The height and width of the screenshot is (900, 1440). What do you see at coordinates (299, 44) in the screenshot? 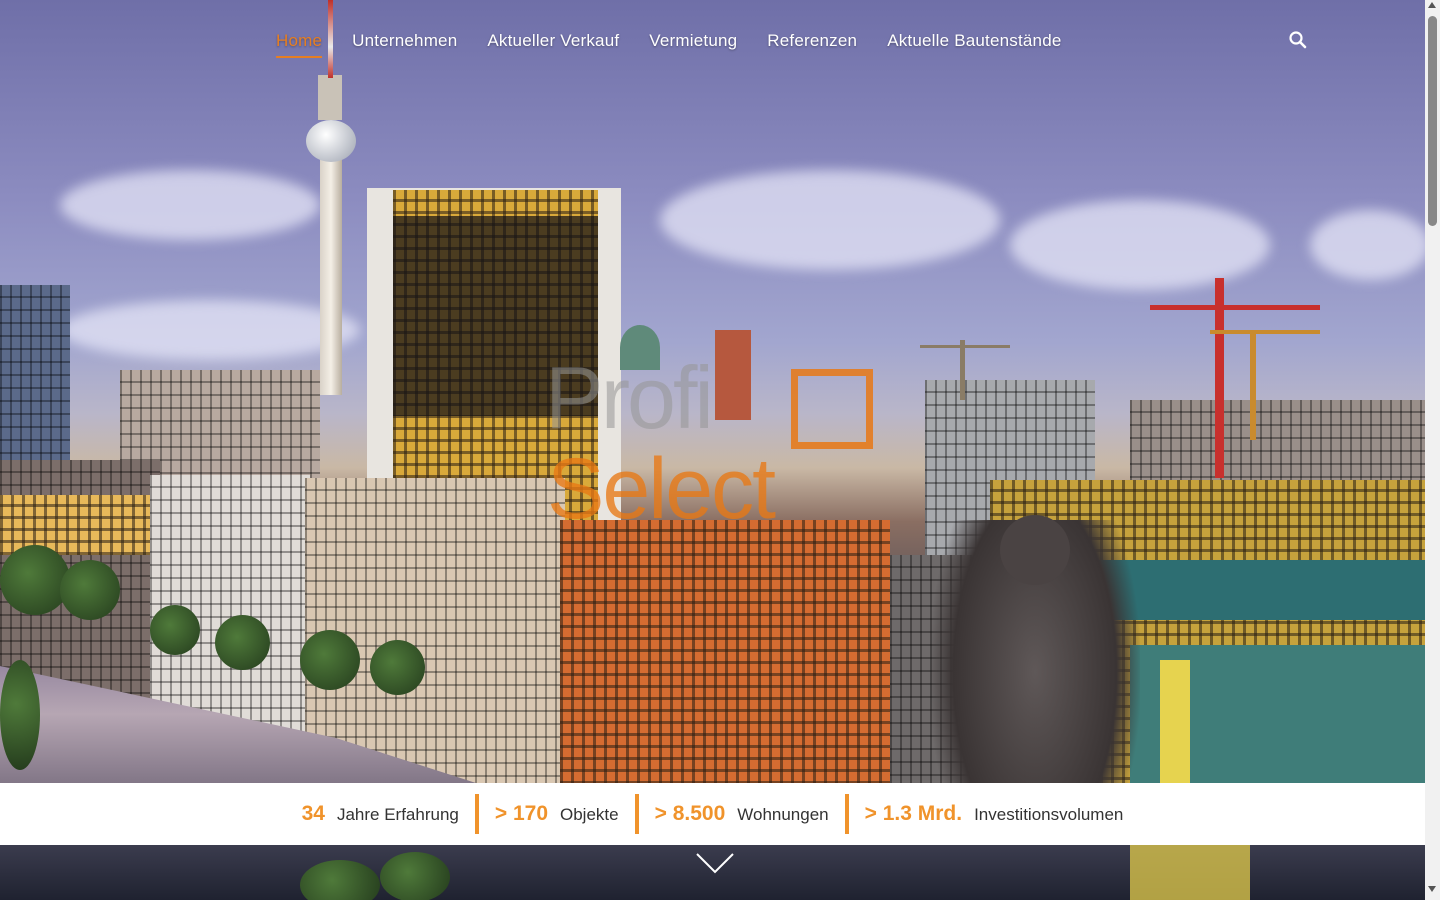
I see `nav-item-home: Home` at bounding box center [299, 44].